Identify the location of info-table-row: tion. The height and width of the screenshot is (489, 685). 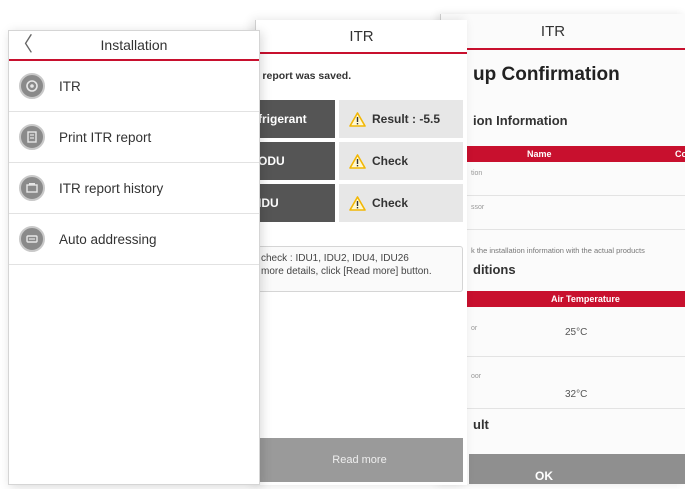
(576, 179).